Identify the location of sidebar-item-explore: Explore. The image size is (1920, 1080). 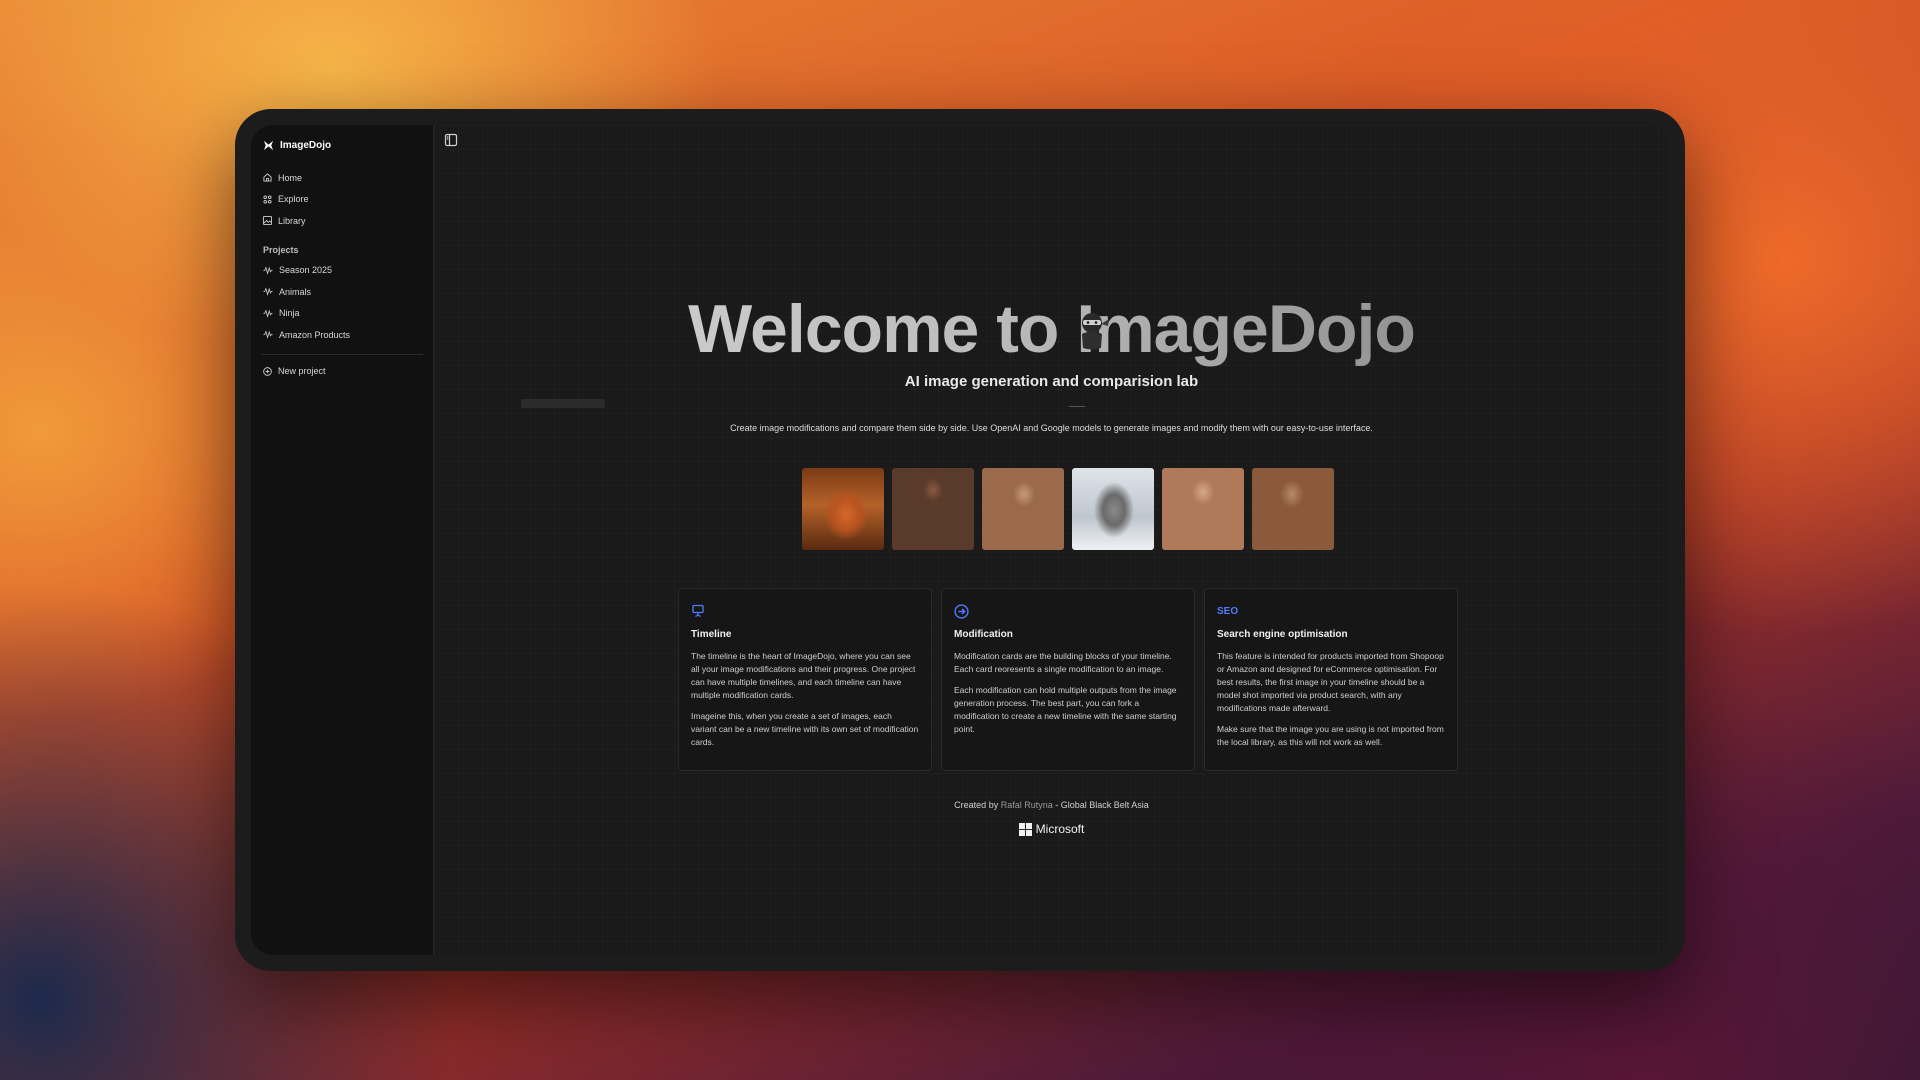
(342, 200).